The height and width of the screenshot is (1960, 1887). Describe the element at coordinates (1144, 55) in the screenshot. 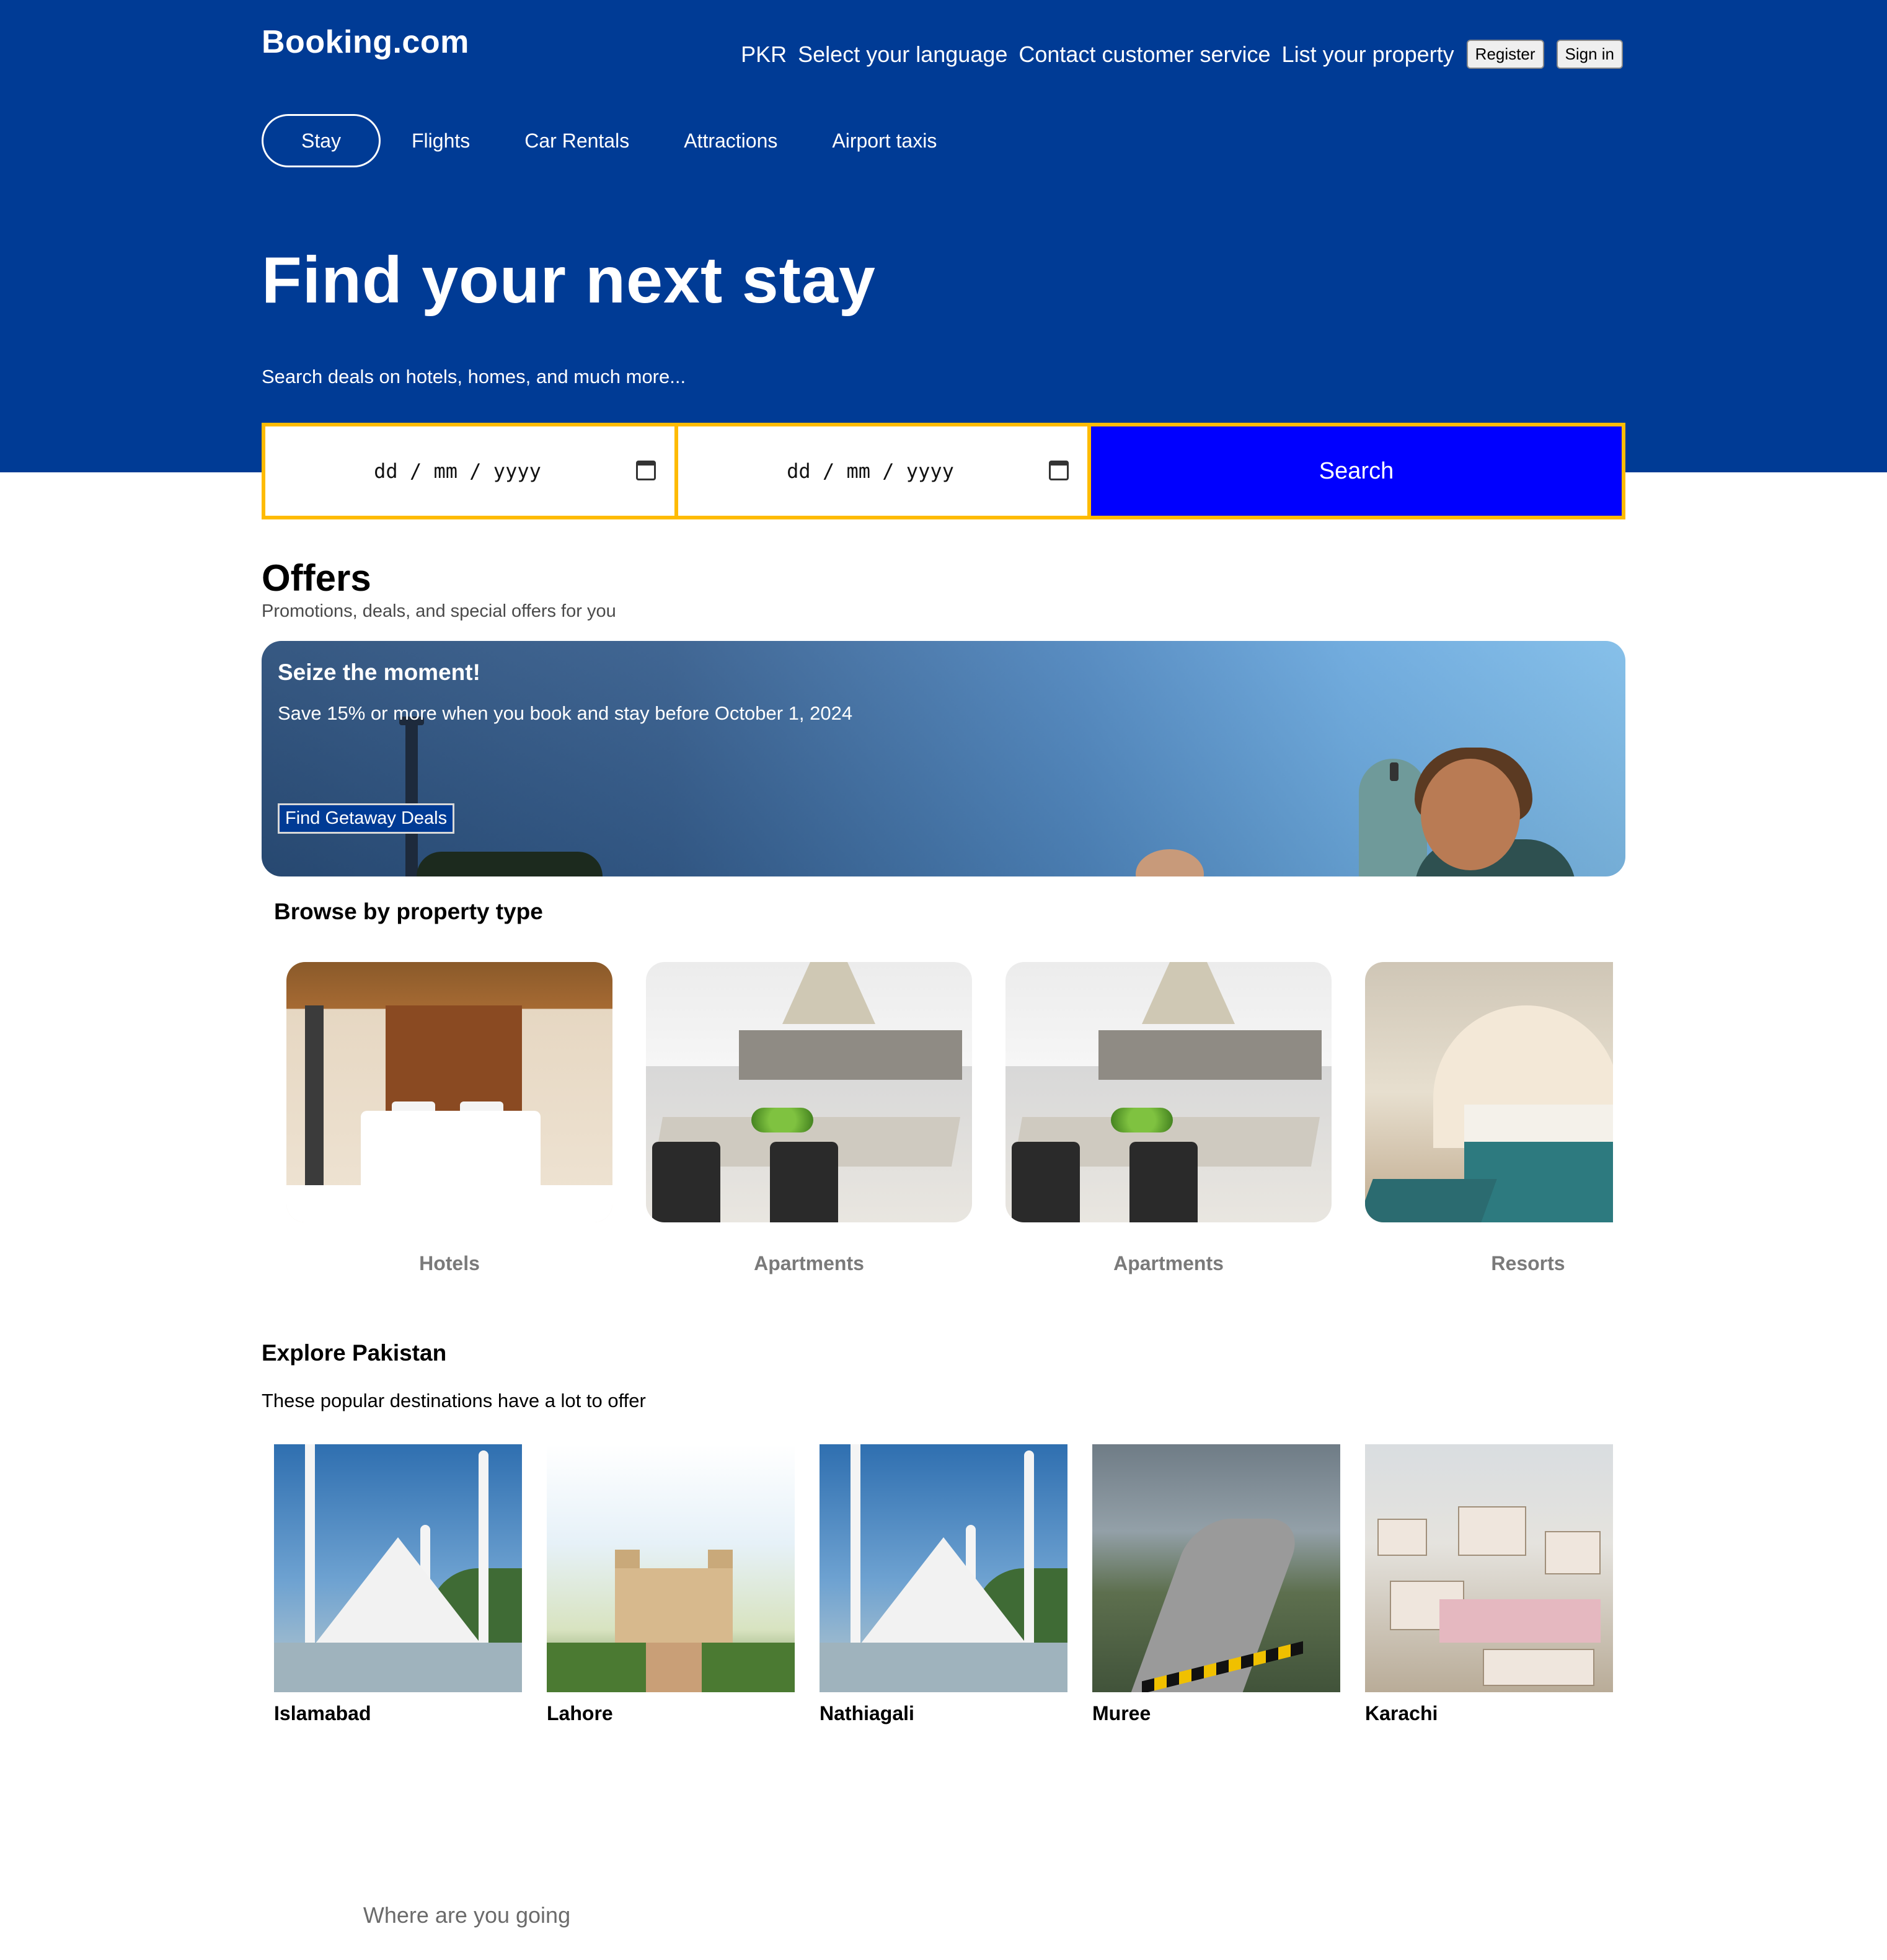

I see `contact-customer-service-link: Contact customer service` at that location.